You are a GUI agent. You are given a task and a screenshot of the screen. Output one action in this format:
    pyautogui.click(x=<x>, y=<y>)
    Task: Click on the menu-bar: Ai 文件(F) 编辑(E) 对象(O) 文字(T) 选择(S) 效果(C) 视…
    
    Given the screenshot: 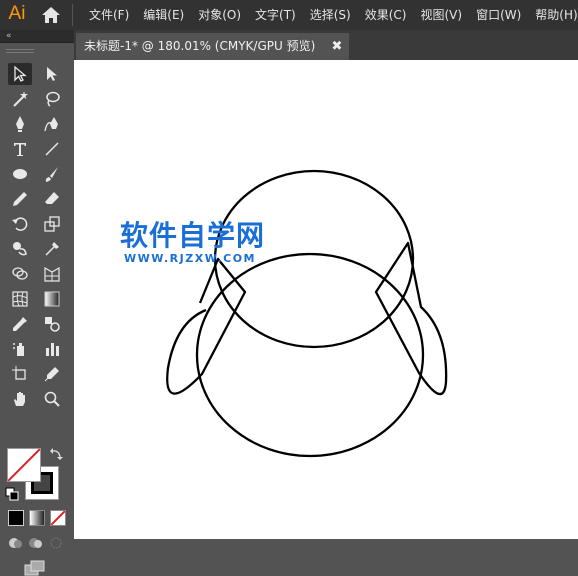 What is the action you would take?
    pyautogui.click(x=289, y=15)
    